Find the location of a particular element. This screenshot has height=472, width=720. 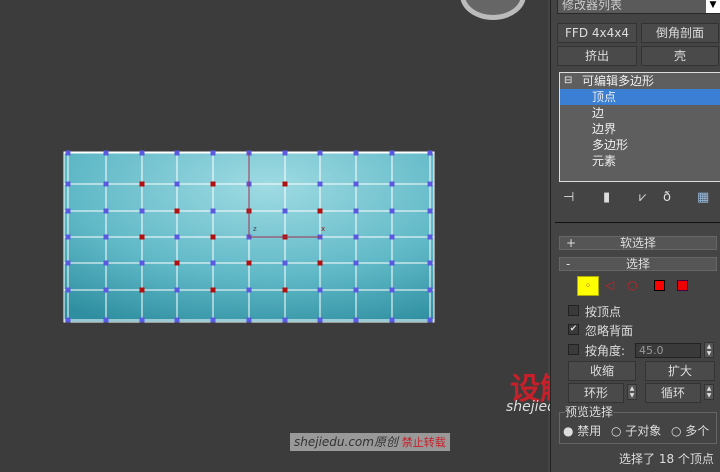

stack-item-polygon: 多边形 is located at coordinates (640, 145).